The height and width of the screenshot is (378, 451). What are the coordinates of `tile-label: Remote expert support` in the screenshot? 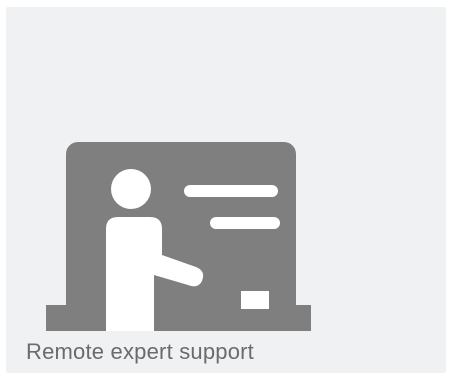 It's located at (140, 351).